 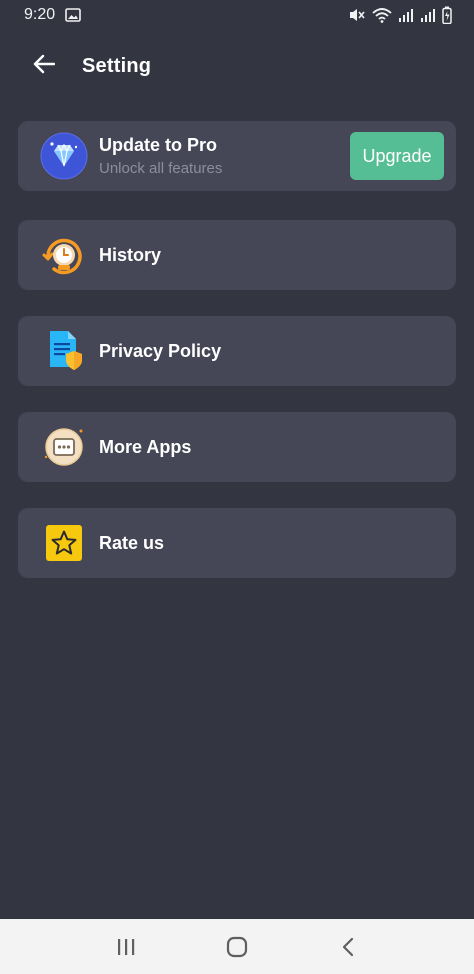 What do you see at coordinates (130, 254) in the screenshot?
I see `menu-item-label: History` at bounding box center [130, 254].